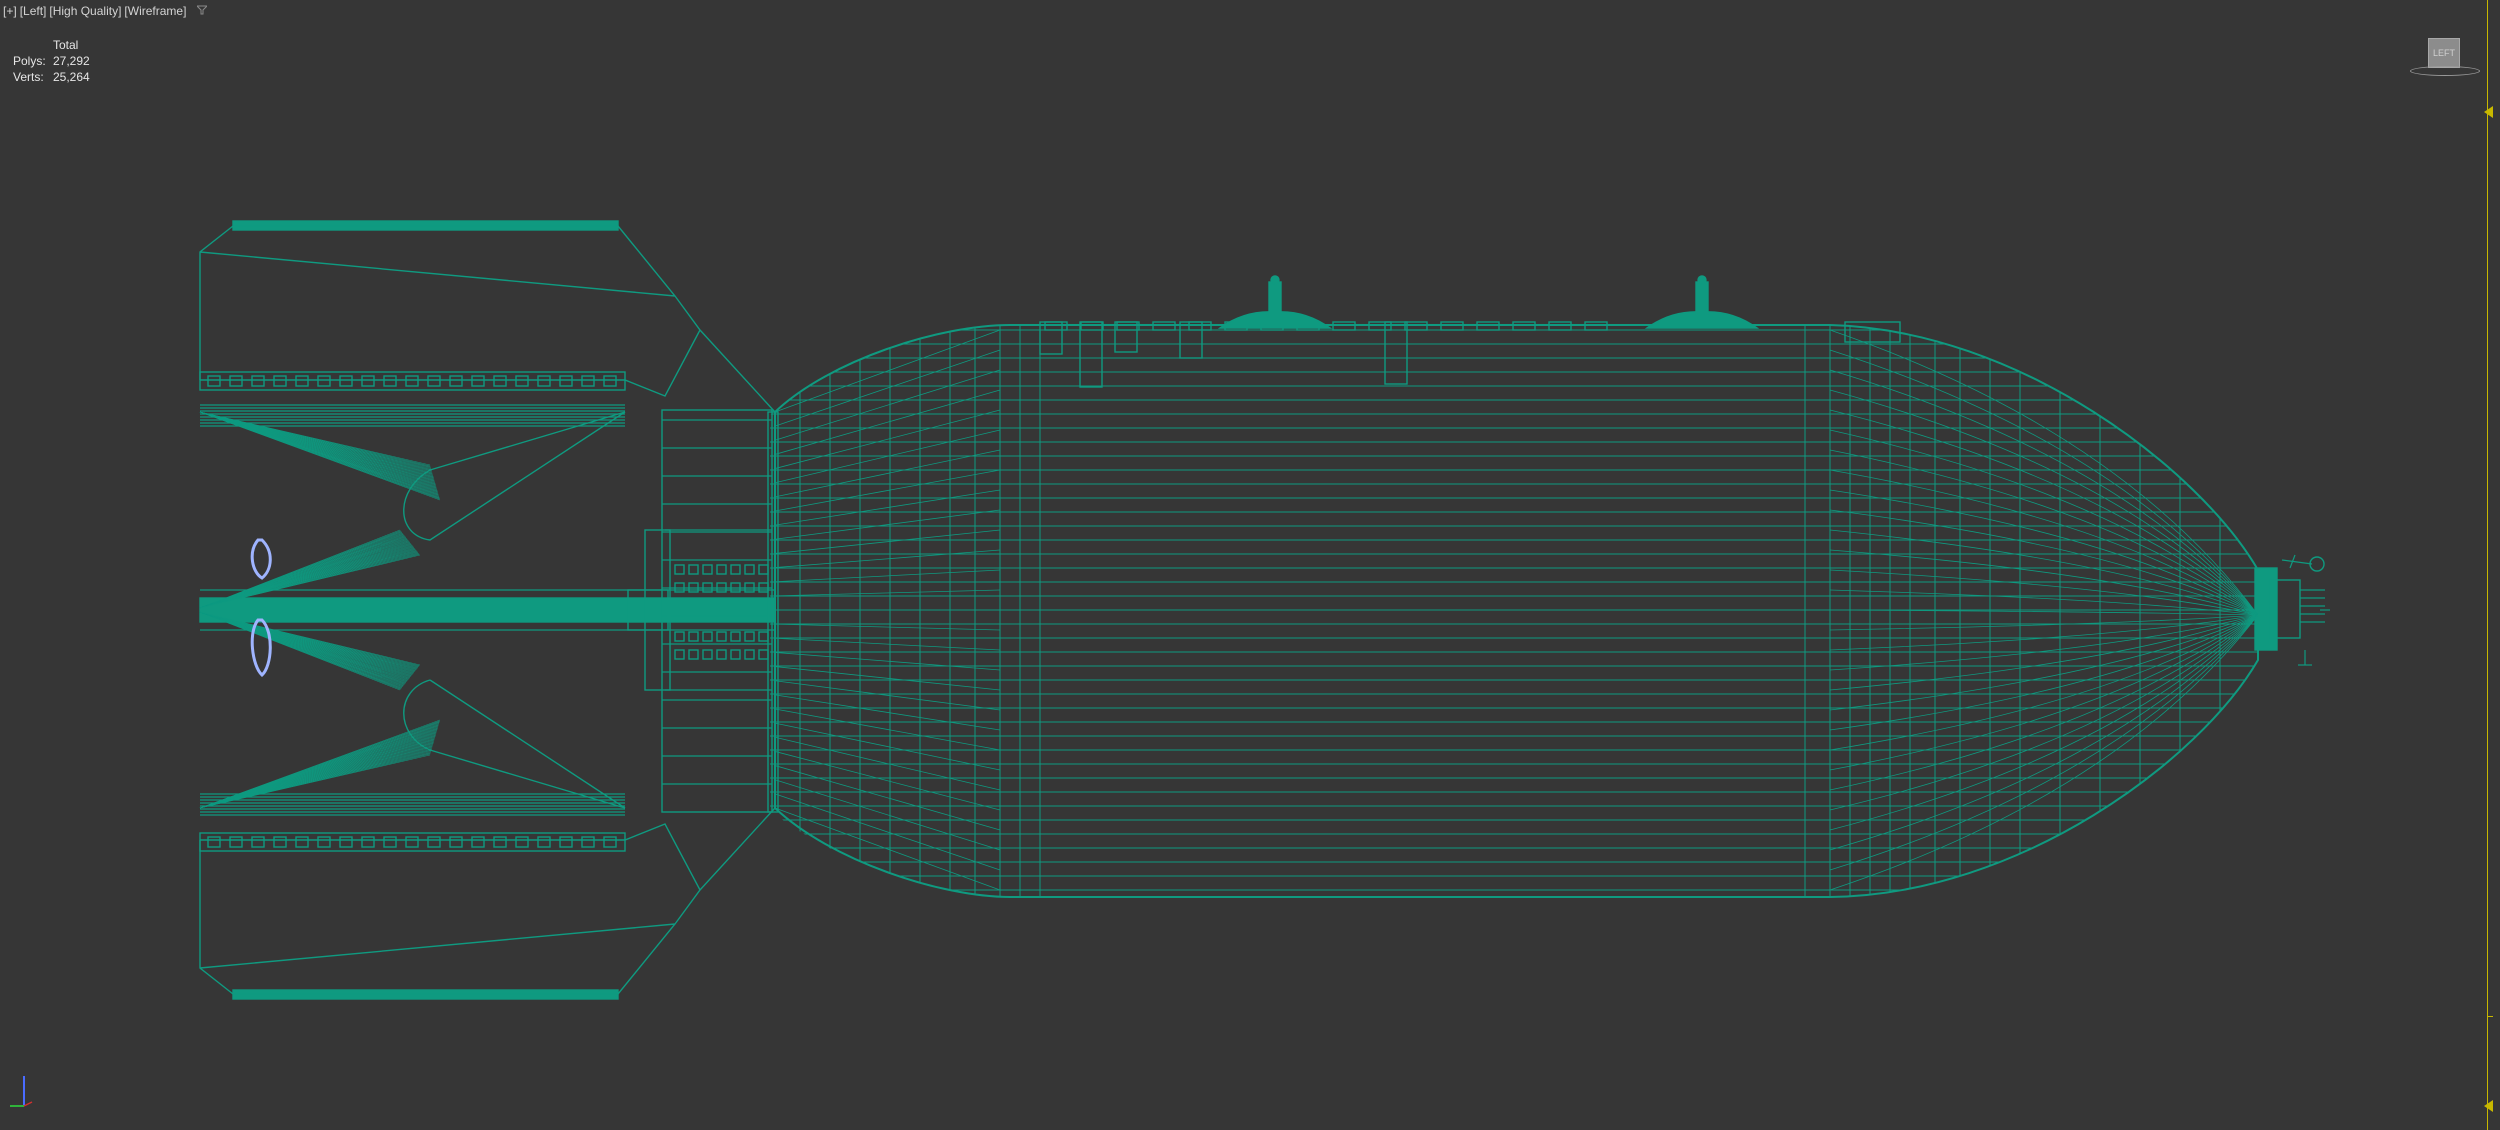 The image size is (2500, 1130). What do you see at coordinates (1275, 280) in the screenshot?
I see `lug-head` at bounding box center [1275, 280].